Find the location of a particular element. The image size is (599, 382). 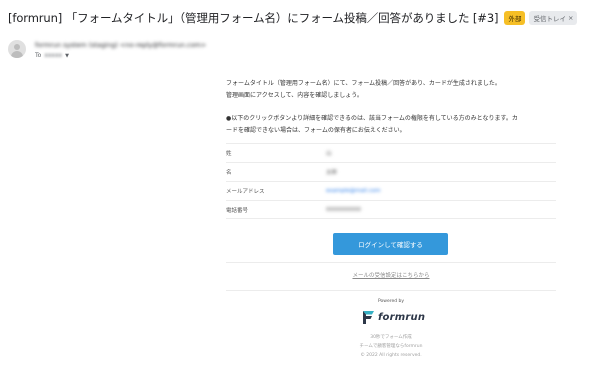

footer-line: チームで顧客管理ならformrun is located at coordinates (391, 346).